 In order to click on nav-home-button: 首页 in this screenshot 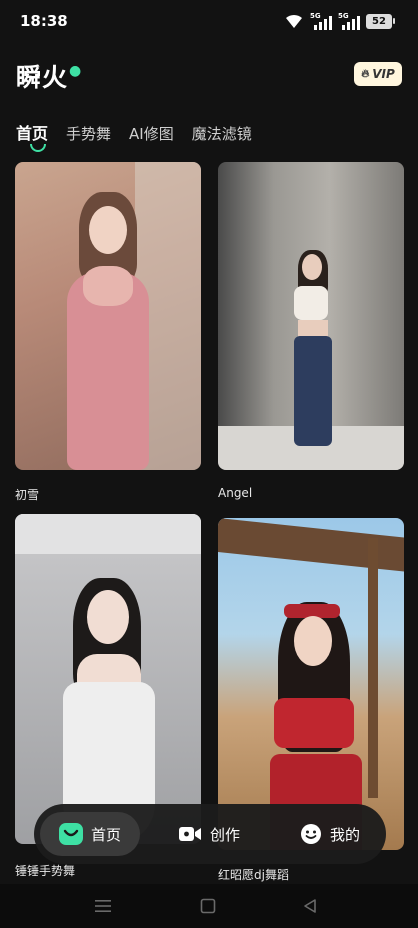, I will do `click(90, 834)`.